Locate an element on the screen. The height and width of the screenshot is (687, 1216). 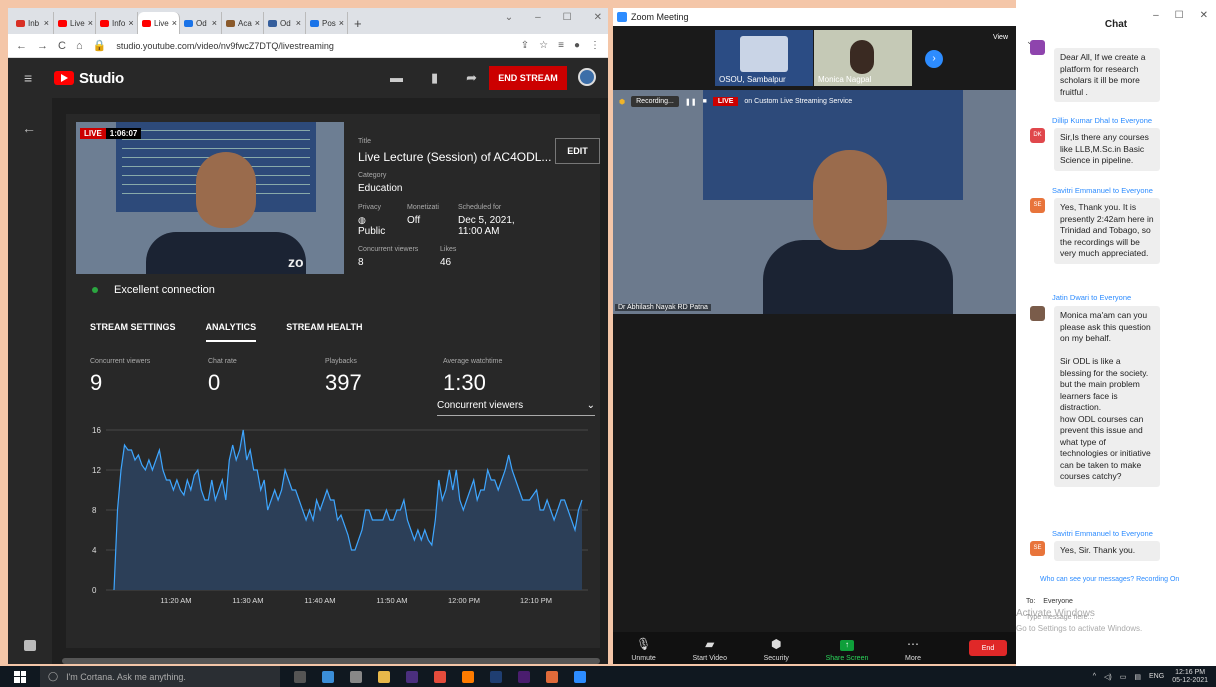
participant-tile: OSOU, Sambalpur is located at coordinates (764, 58).